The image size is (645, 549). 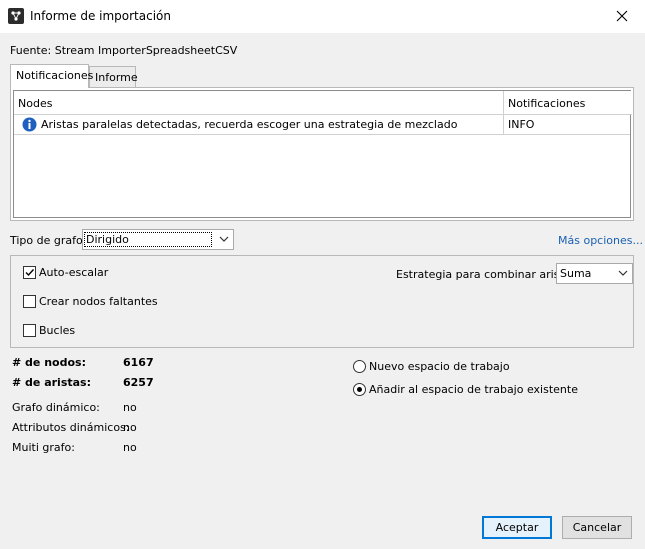 I want to click on cancel-button: Cancelar, so click(x=597, y=527).